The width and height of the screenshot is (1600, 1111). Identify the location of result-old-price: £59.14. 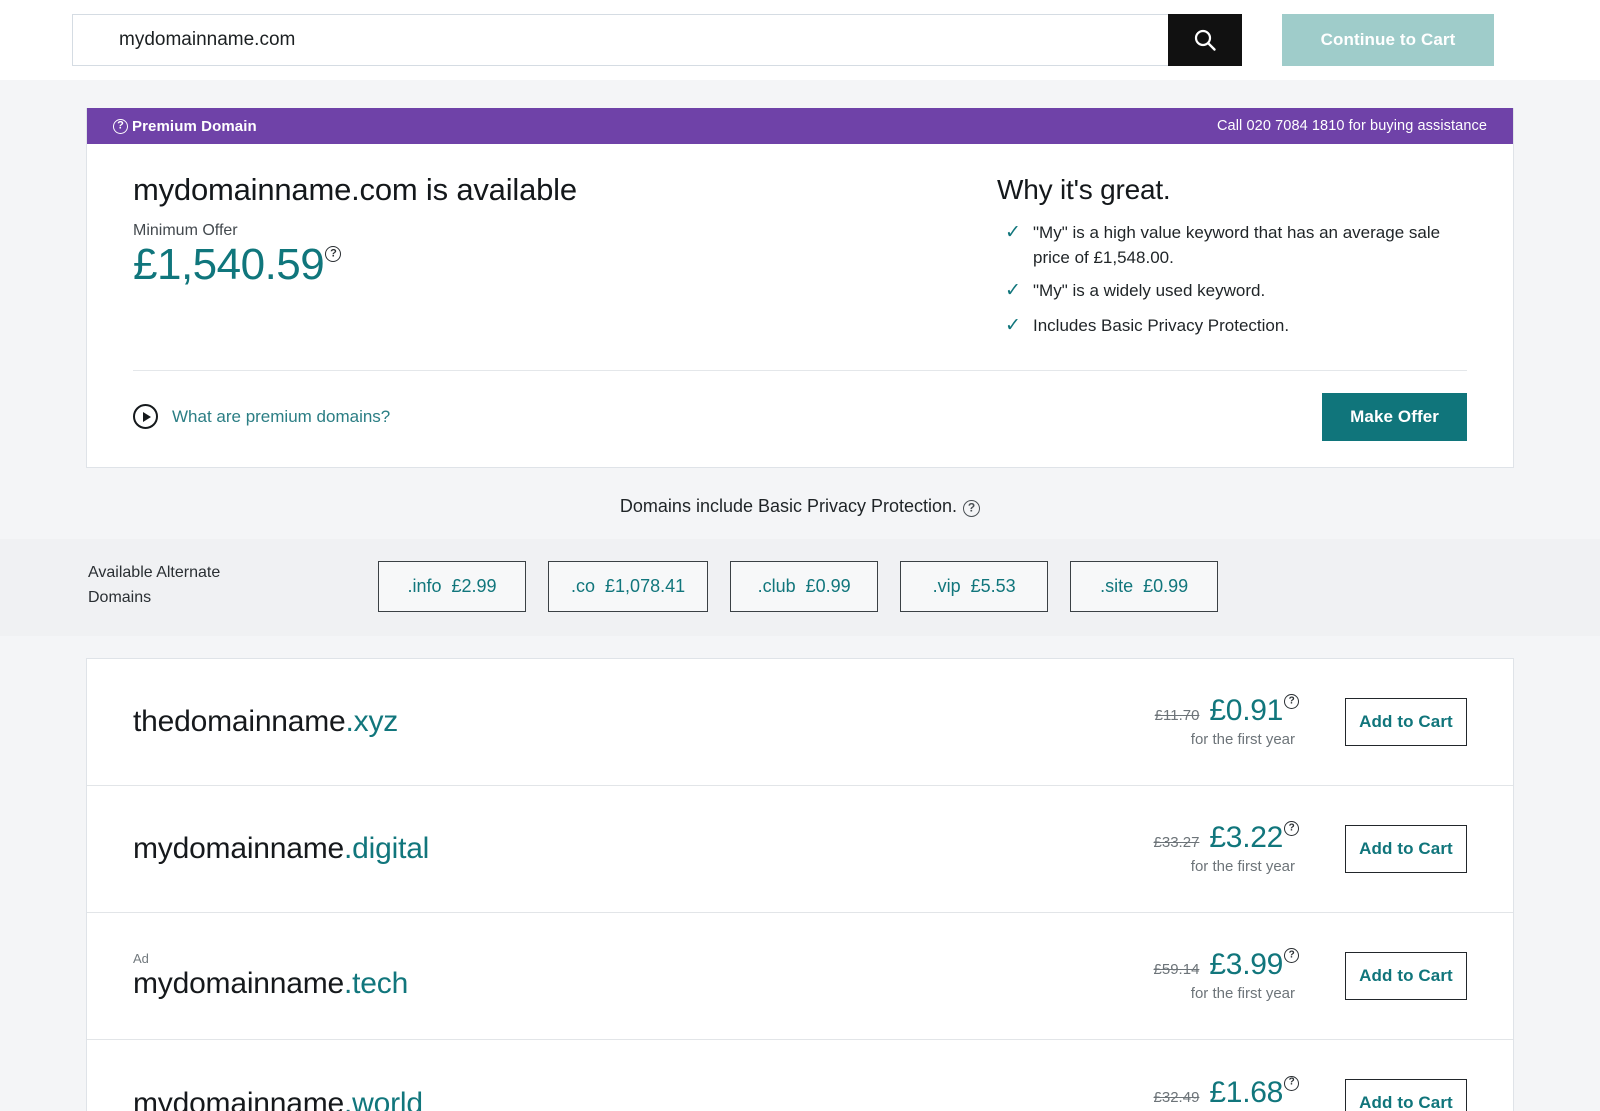
(1176, 970).